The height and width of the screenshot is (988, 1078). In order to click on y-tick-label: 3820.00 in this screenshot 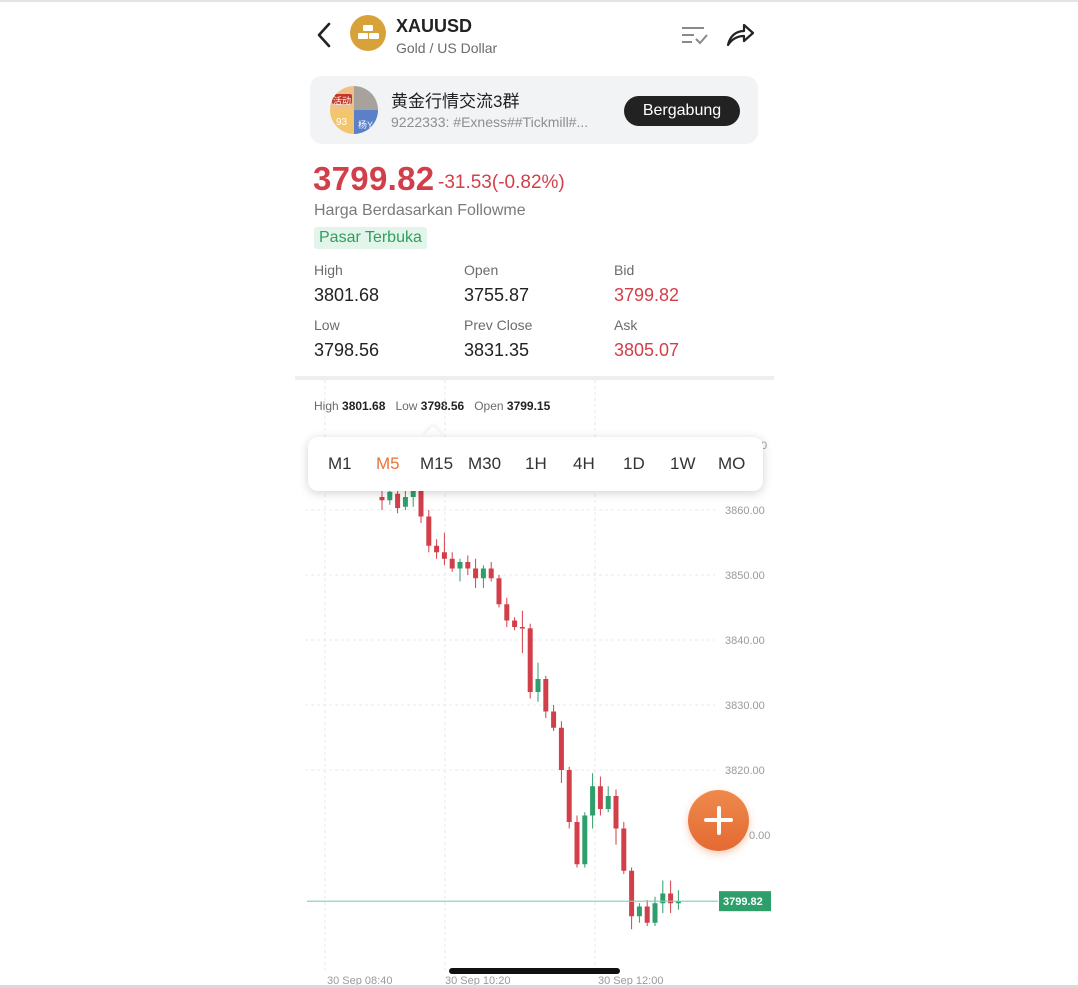, I will do `click(745, 771)`.